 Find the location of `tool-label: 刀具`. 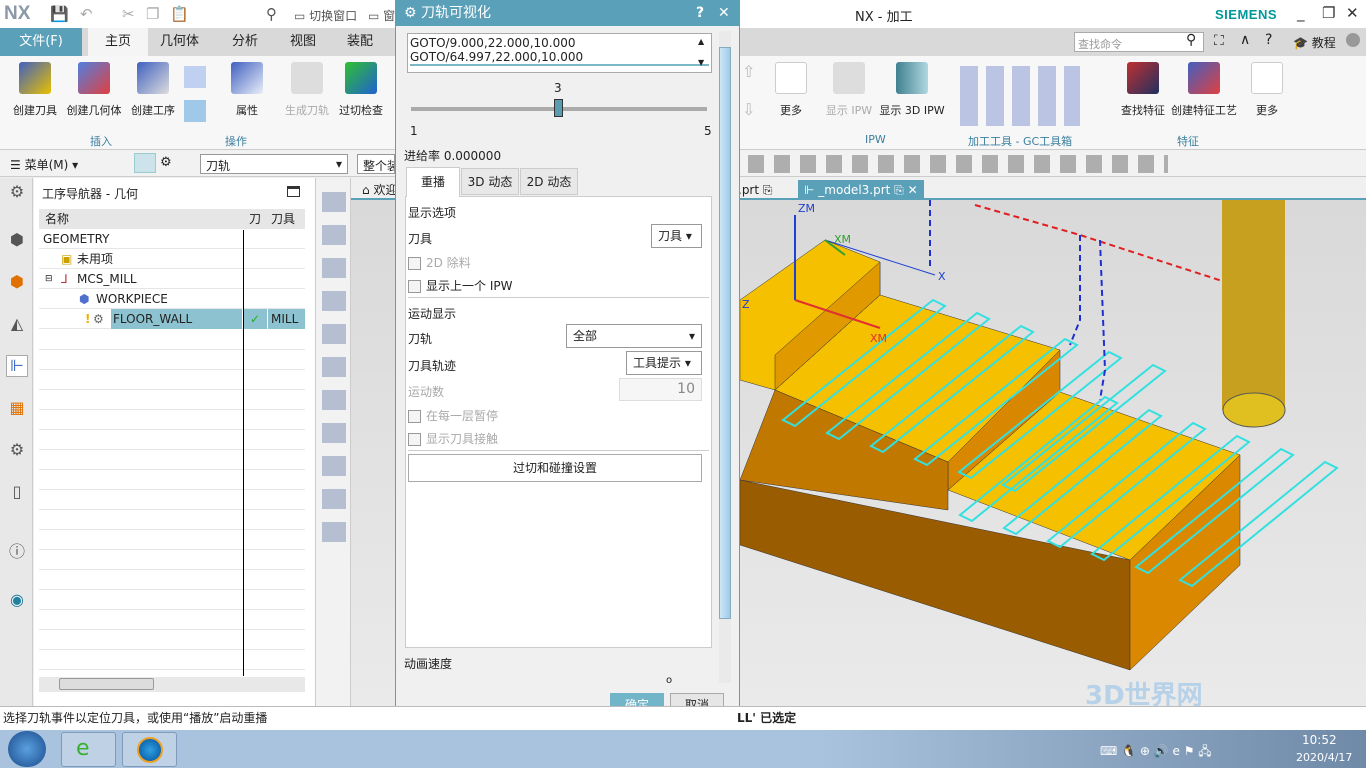

tool-label: 刀具 is located at coordinates (420, 239).